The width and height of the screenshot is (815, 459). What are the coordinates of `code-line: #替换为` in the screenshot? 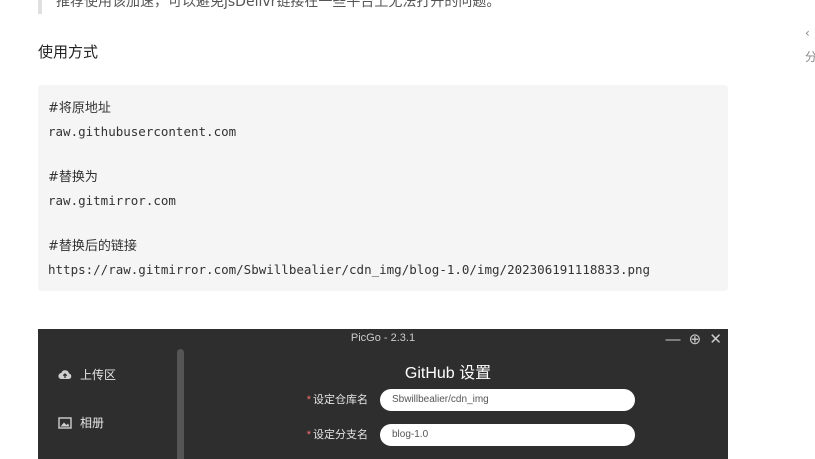 It's located at (73, 177).